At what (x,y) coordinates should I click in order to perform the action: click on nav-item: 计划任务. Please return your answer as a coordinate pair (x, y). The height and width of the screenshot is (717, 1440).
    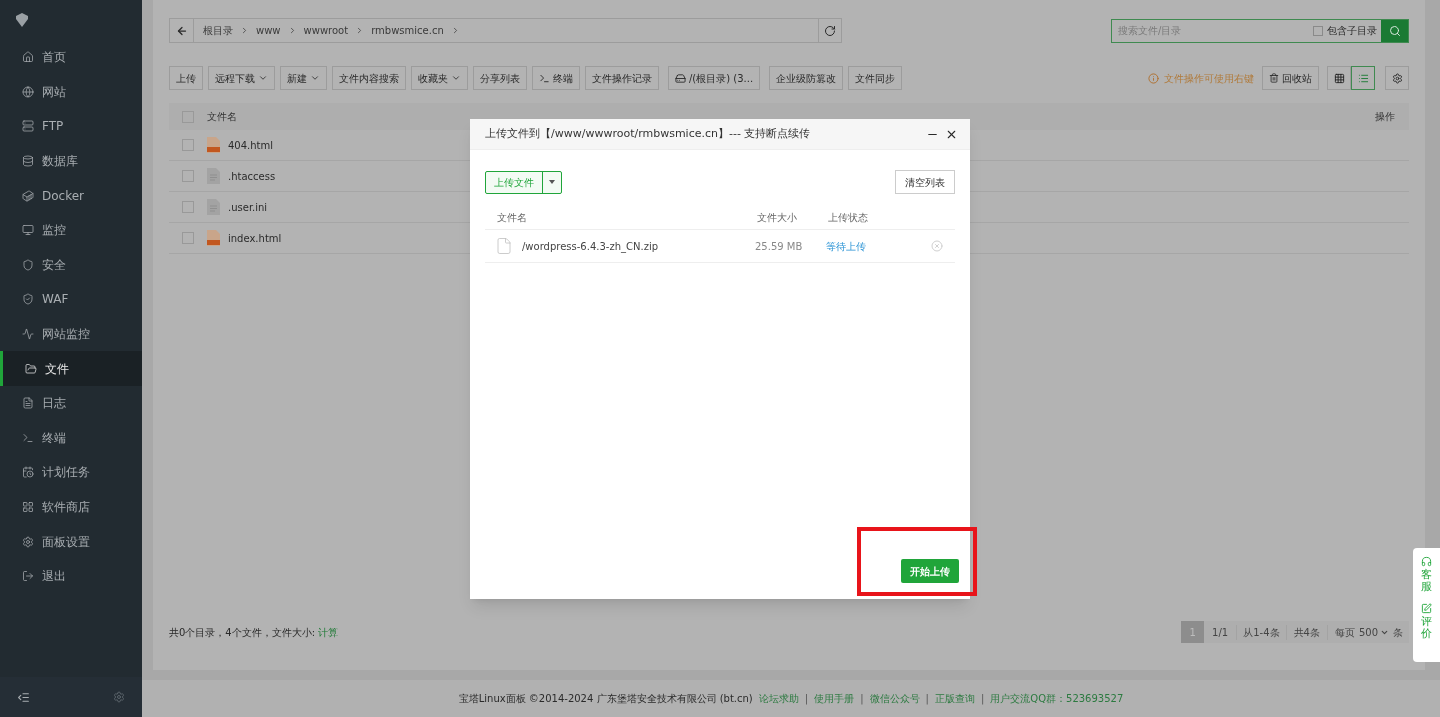
    Looking at the image, I should click on (71, 472).